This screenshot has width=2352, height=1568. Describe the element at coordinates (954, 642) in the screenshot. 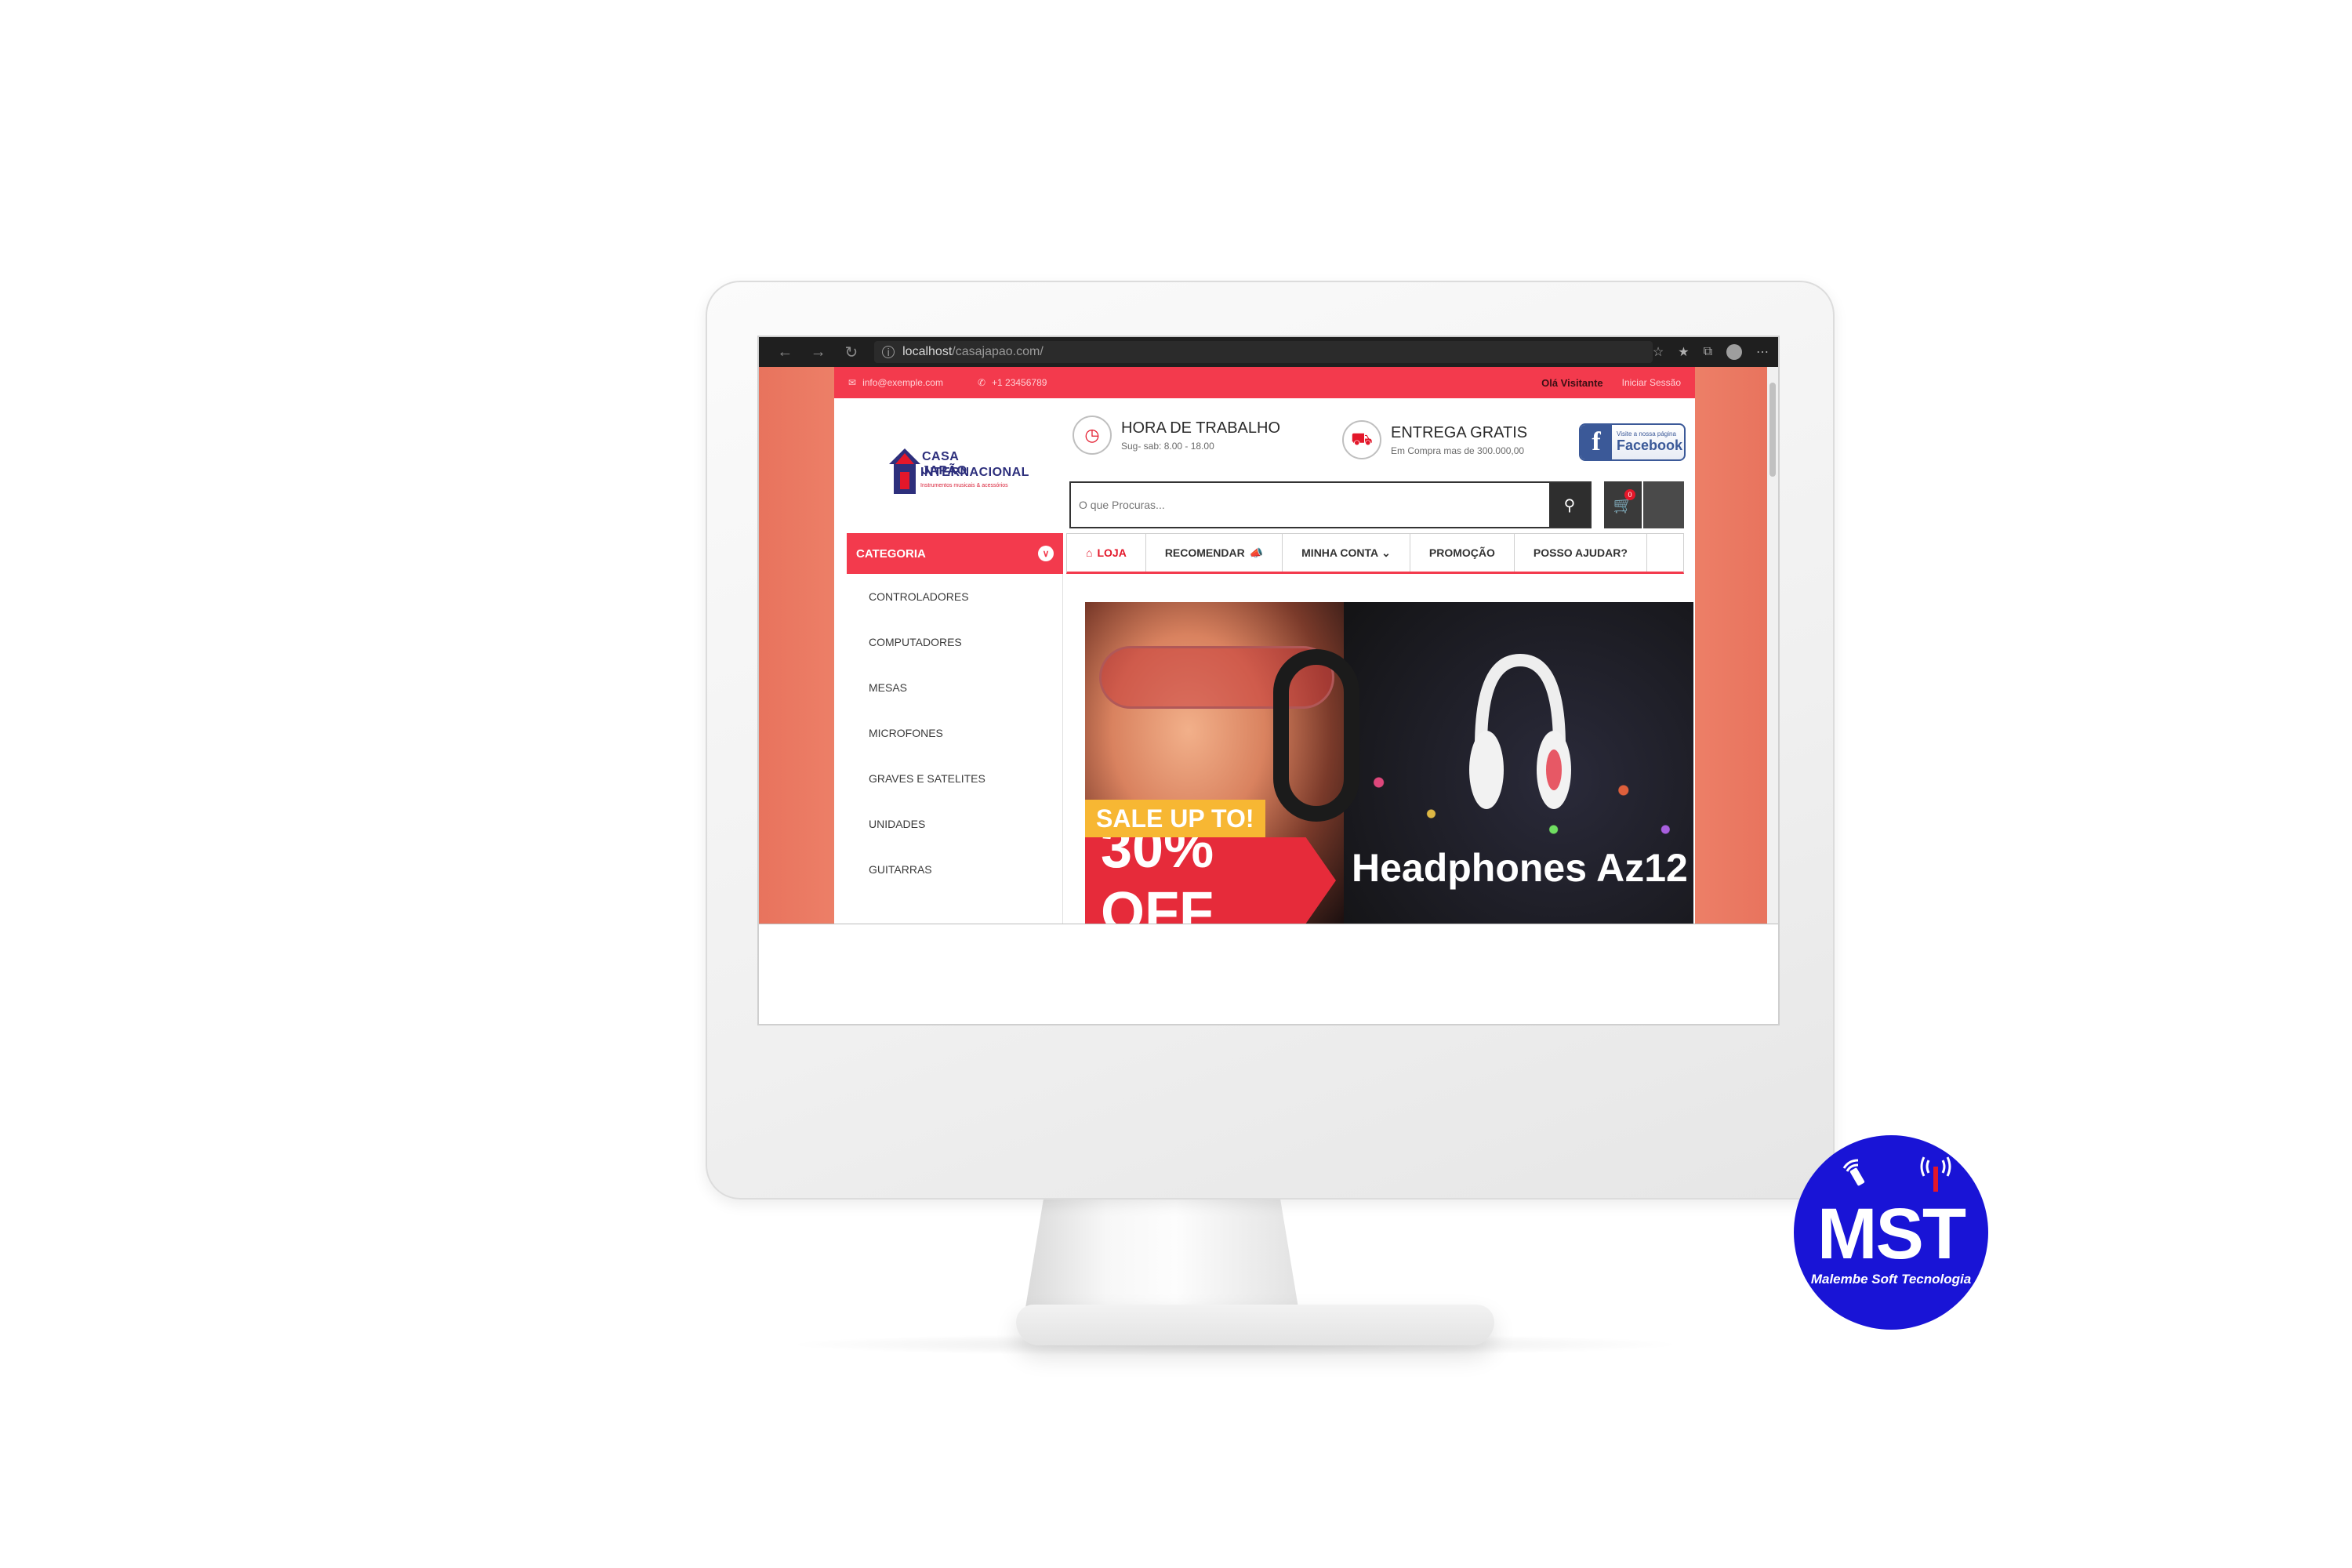

I see `category-item-computadores: COMPUTADORES` at that location.